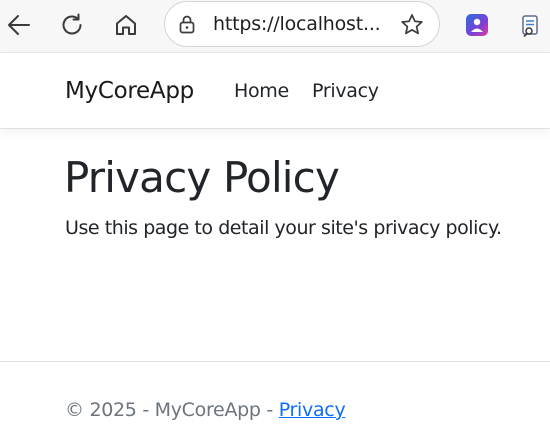 This screenshot has height=440, width=550. I want to click on refresh-button, so click(72, 25).